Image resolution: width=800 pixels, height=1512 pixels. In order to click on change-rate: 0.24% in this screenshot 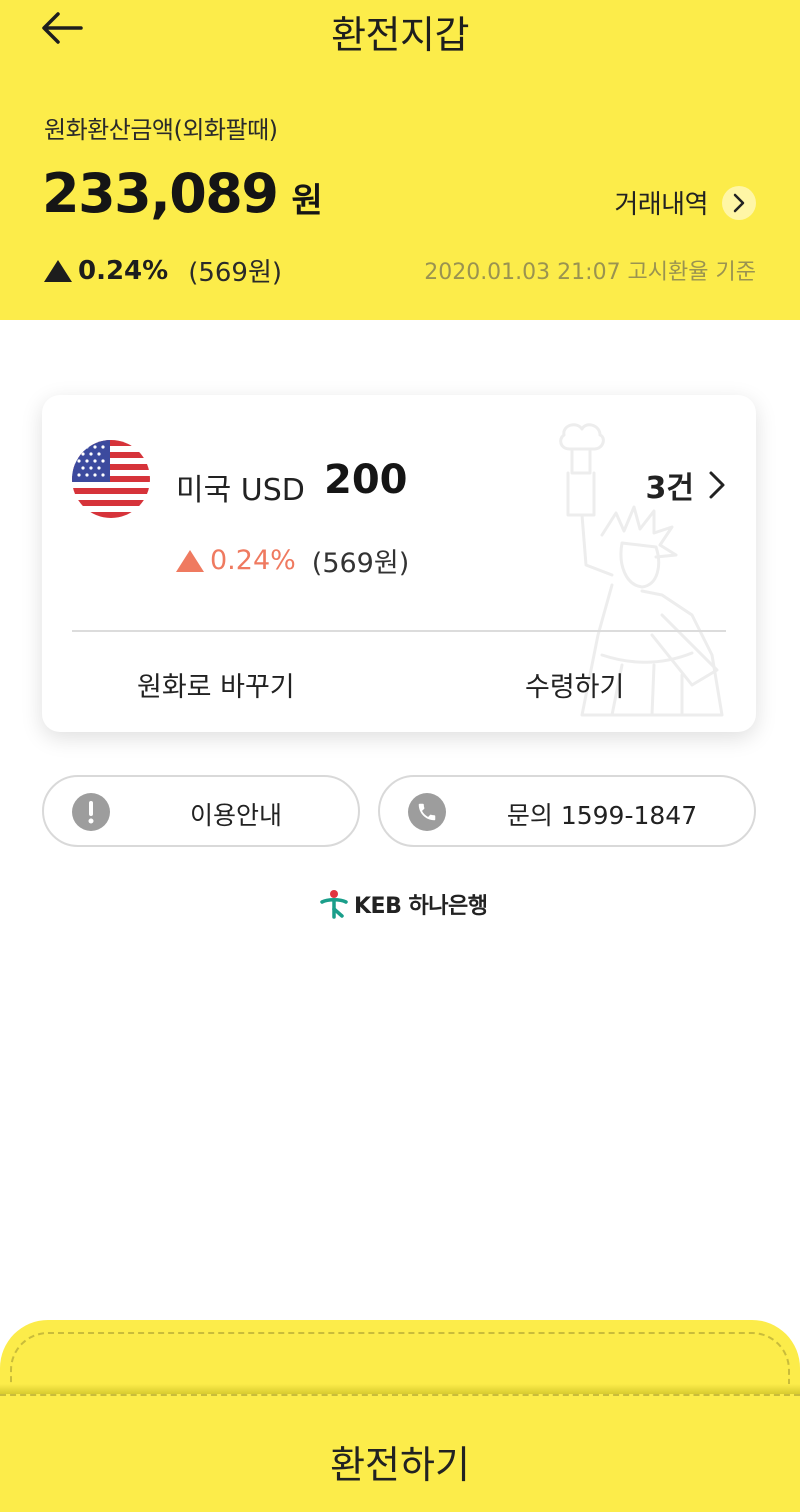, I will do `click(123, 270)`.